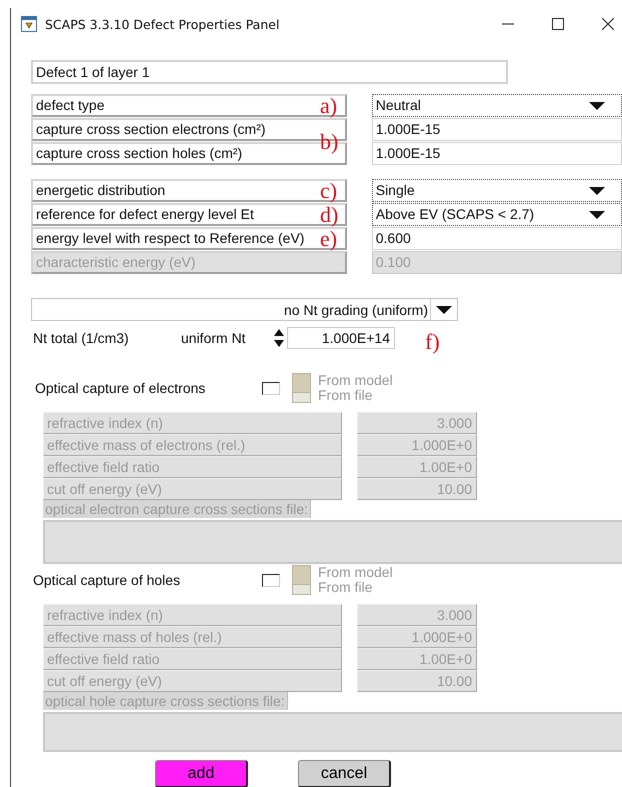 This screenshot has width=622, height=787. Describe the element at coordinates (497, 214) in the screenshot. I see `parameter-dropdown: Above EV (SCAPS < 2.7)` at that location.